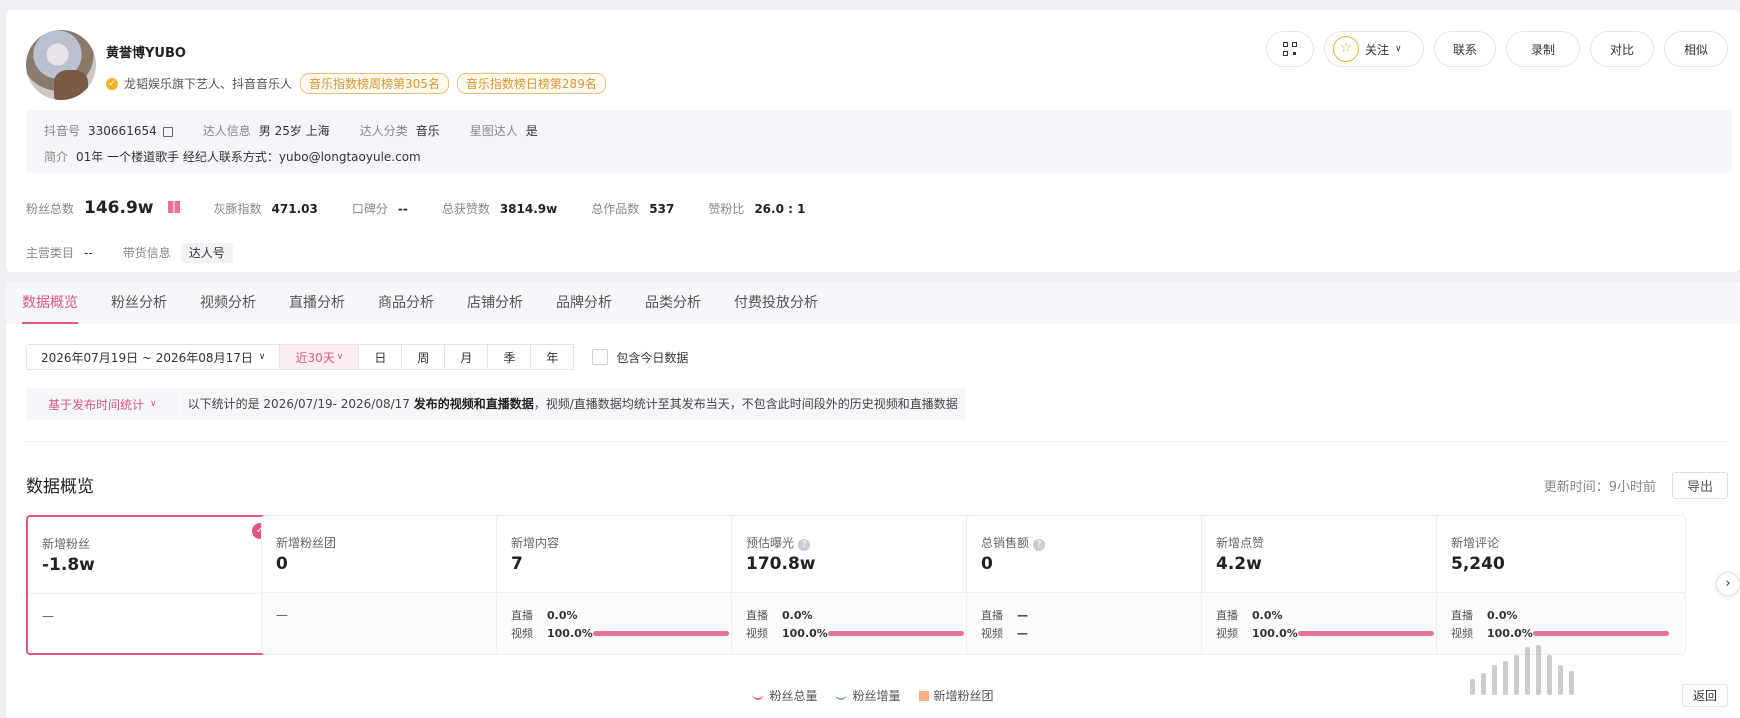 Image resolution: width=1740 pixels, height=718 pixels. Describe the element at coordinates (781, 564) in the screenshot. I see `metric-value: 170.8w` at that location.